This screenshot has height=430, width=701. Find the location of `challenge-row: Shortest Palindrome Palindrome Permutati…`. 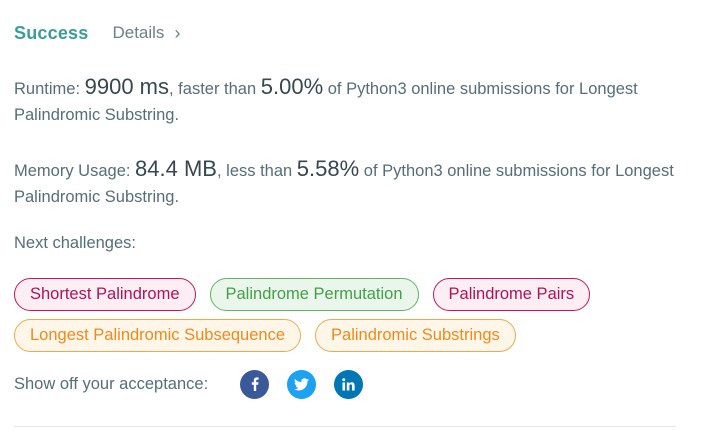

challenge-row: Shortest Palindrome Palindrome Permutati… is located at coordinates (344, 294).